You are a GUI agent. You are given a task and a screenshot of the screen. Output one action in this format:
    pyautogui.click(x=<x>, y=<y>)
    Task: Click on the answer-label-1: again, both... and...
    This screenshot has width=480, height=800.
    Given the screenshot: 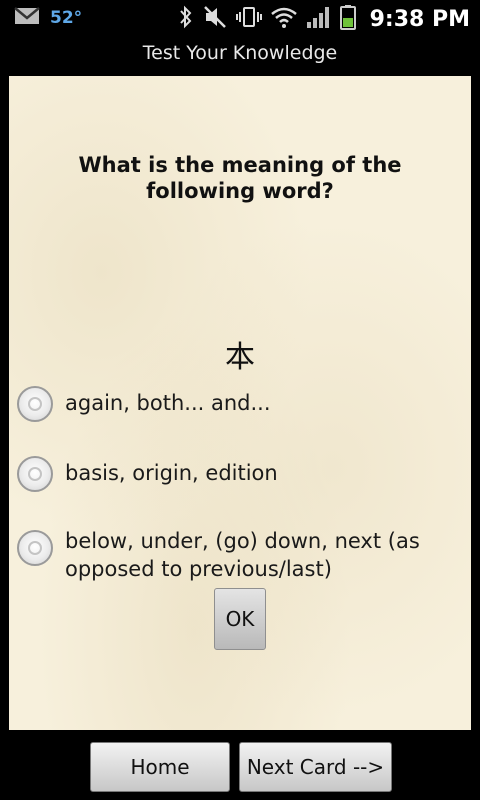 What is the action you would take?
    pyautogui.click(x=168, y=403)
    